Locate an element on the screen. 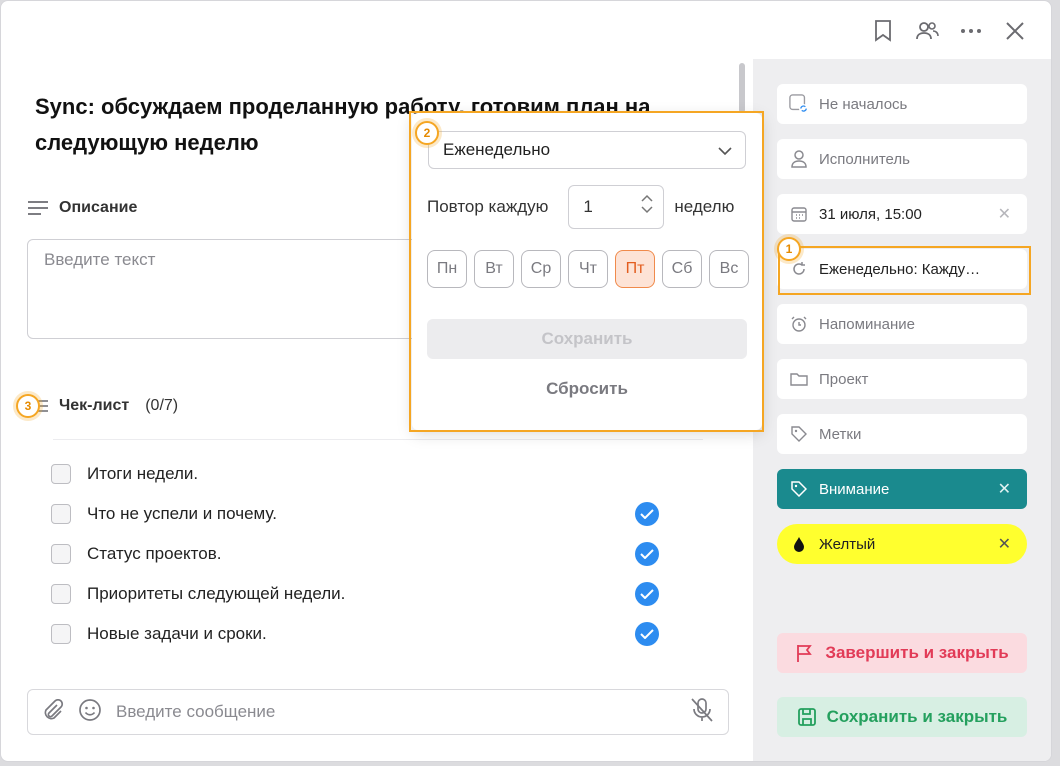 This screenshot has height=766, width=1060. header-toolbar is located at coordinates (949, 31).